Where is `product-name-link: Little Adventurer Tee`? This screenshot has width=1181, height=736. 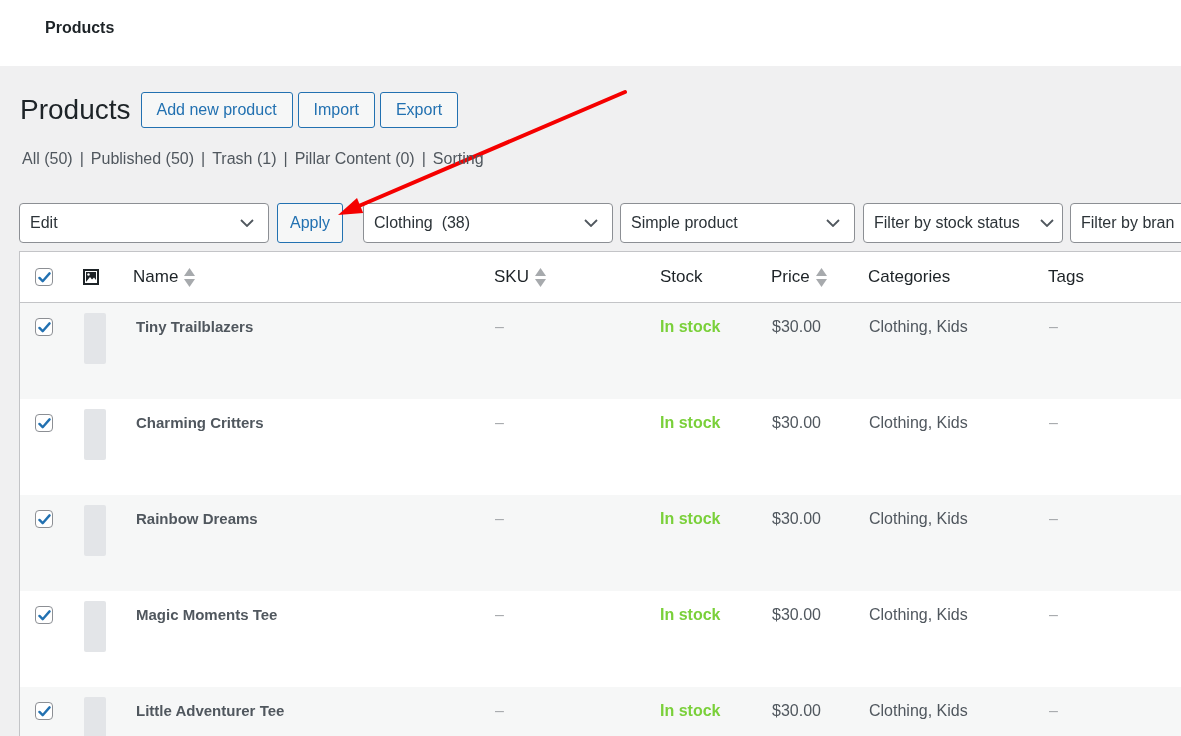
product-name-link: Little Adventurer Tee is located at coordinates (210, 710).